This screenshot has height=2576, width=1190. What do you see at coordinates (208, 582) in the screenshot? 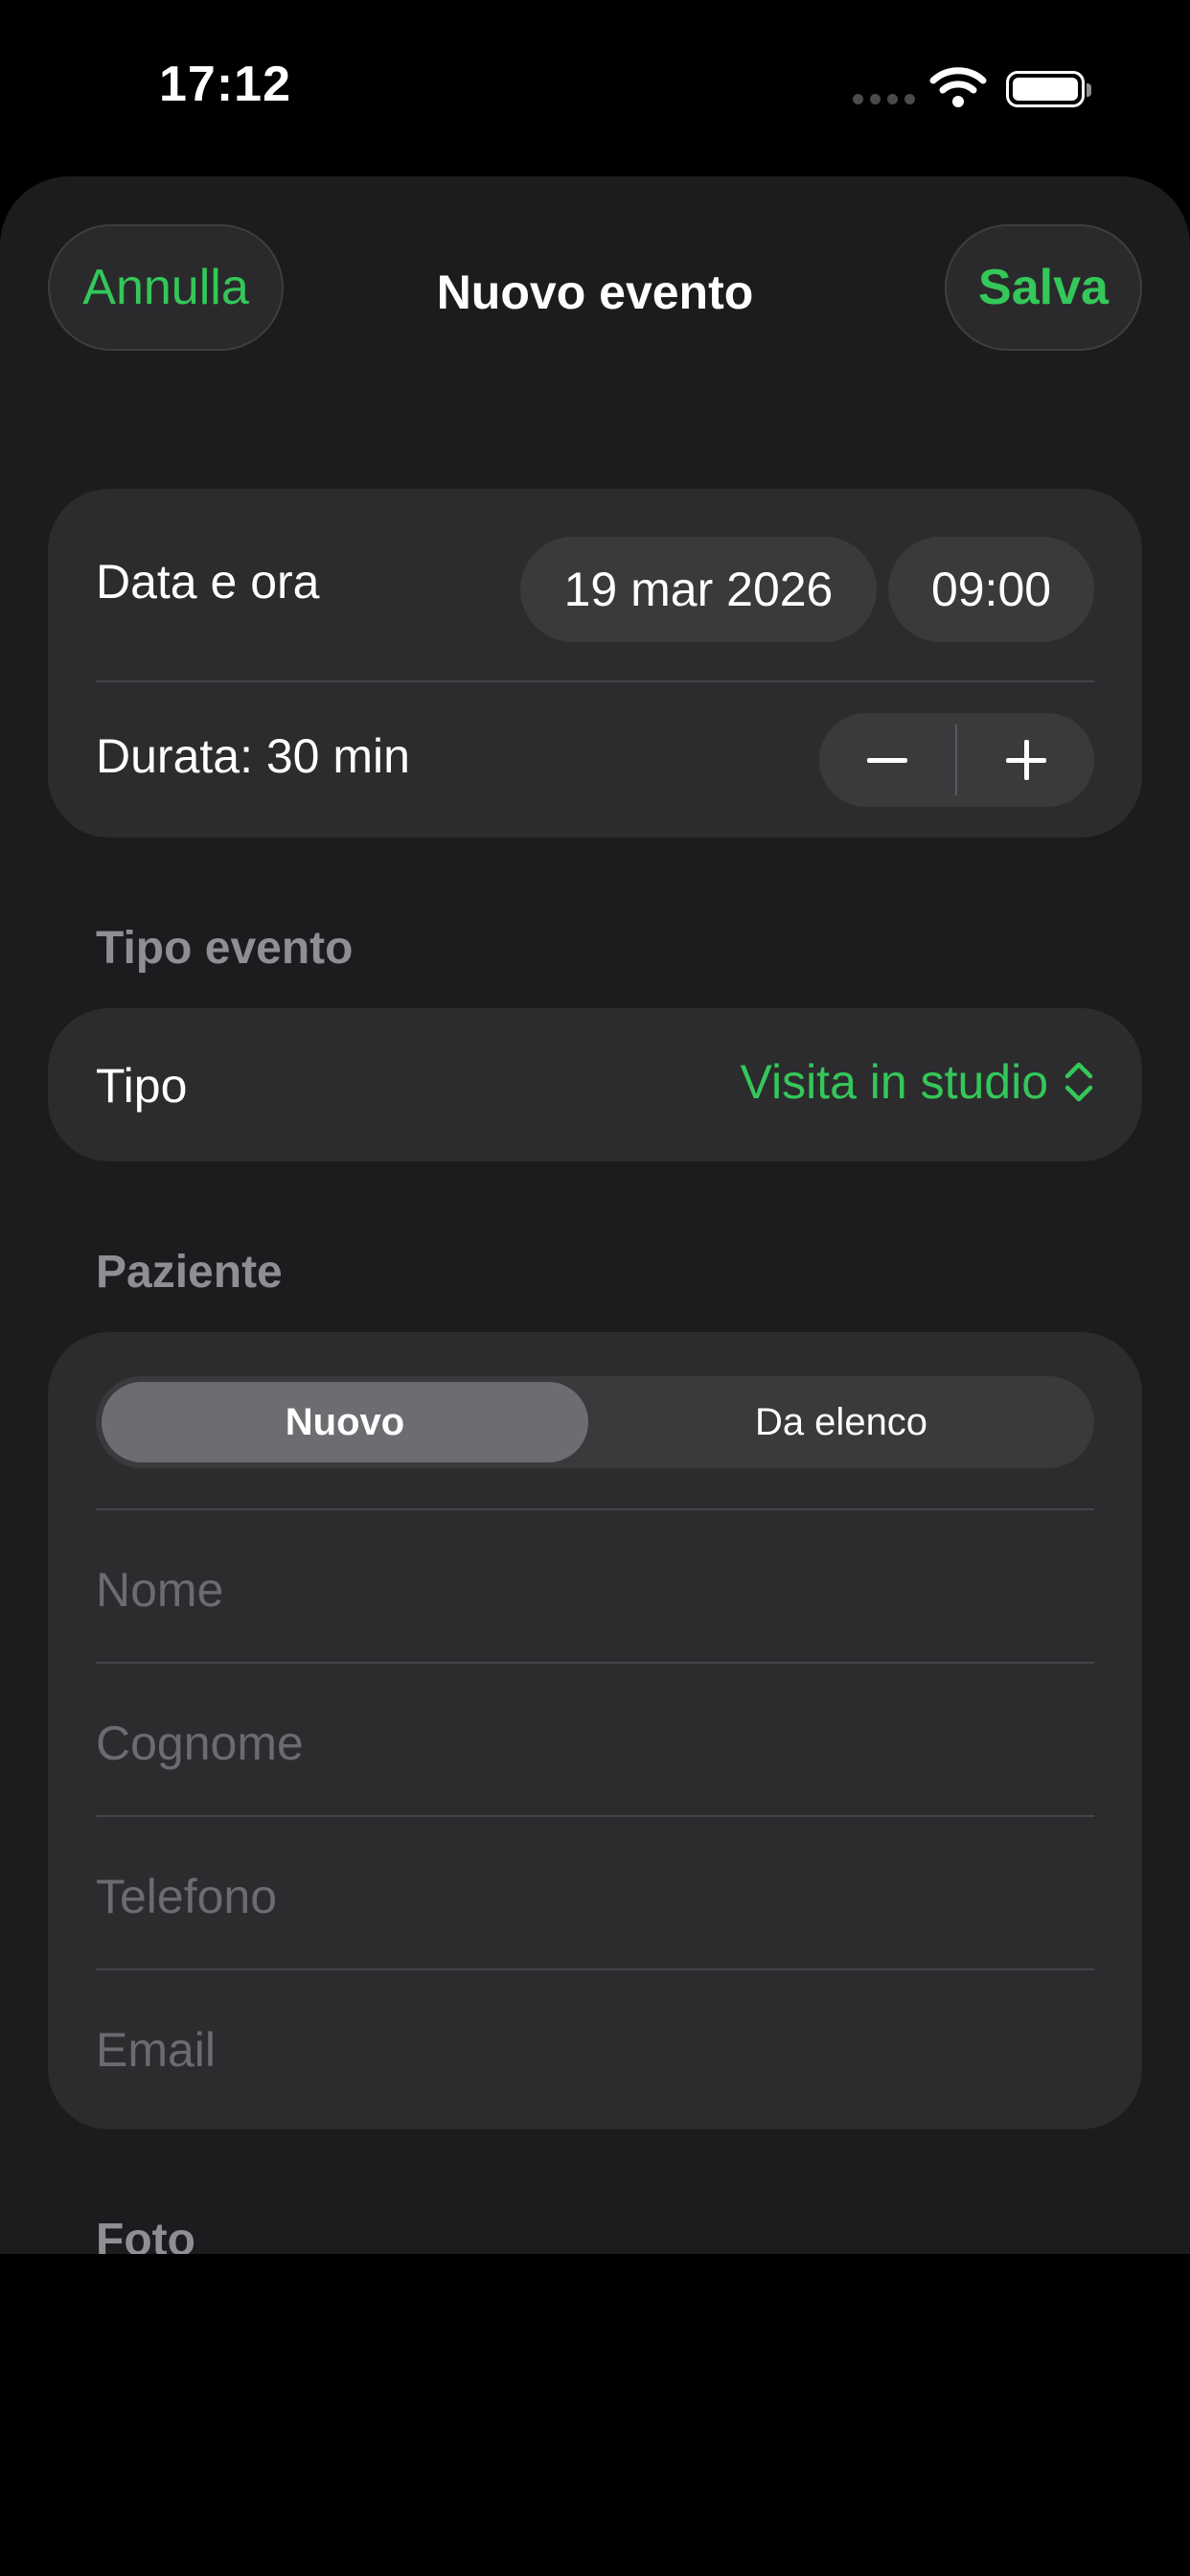
I see `datetime-label: Data e ora` at bounding box center [208, 582].